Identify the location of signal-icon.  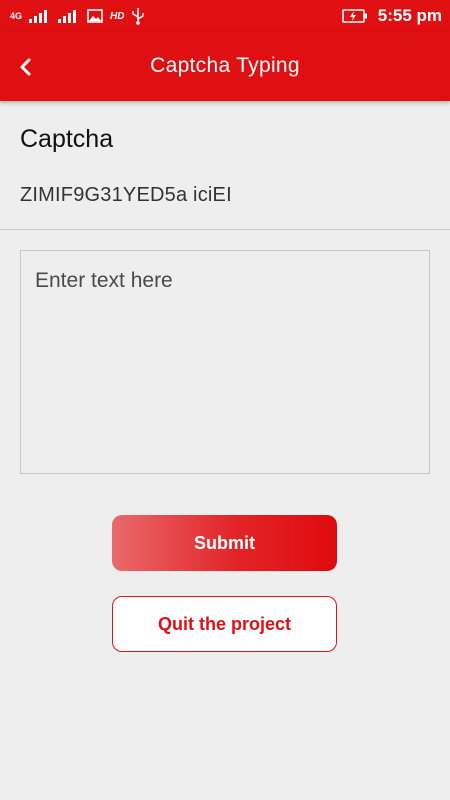
(38, 16).